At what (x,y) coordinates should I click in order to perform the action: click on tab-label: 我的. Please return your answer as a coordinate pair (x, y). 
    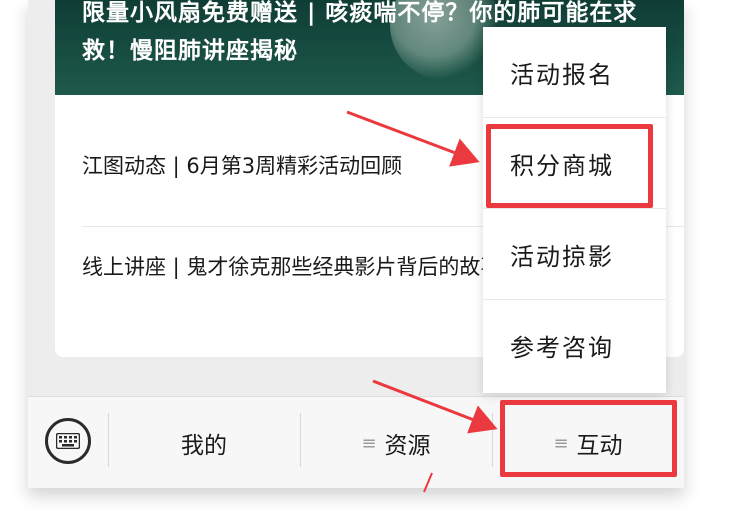
    Looking at the image, I should click on (204, 446).